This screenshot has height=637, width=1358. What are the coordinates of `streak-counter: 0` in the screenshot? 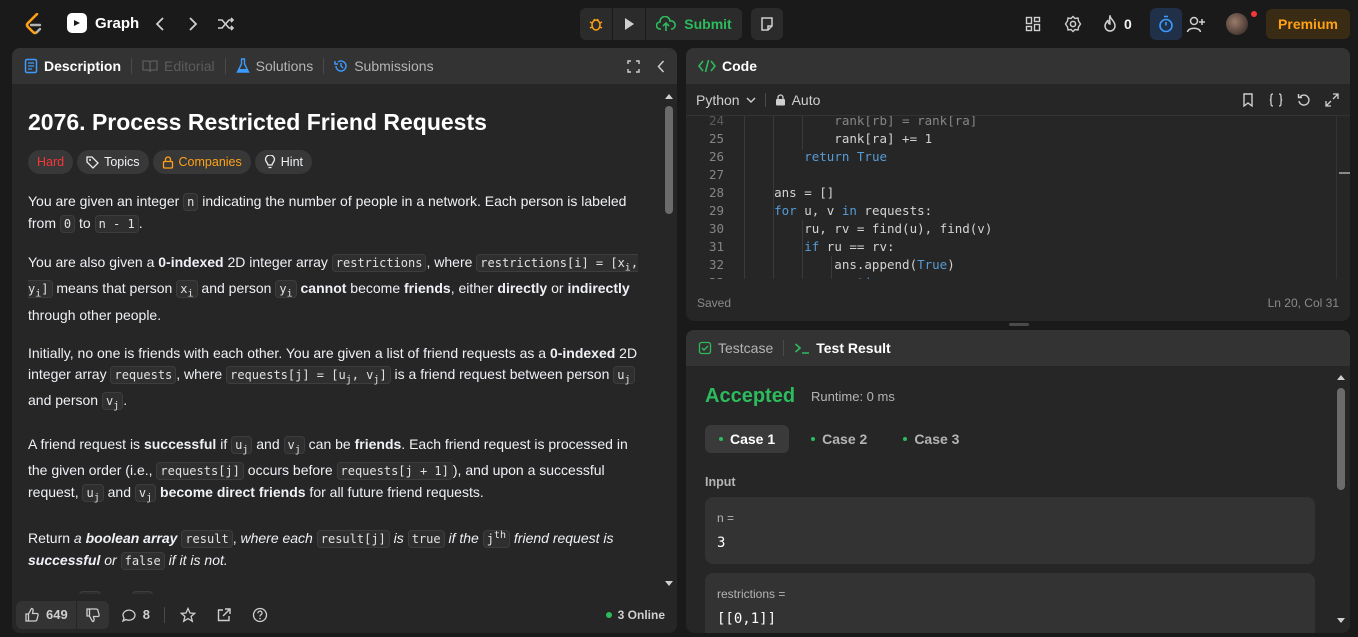 It's located at (1117, 24).